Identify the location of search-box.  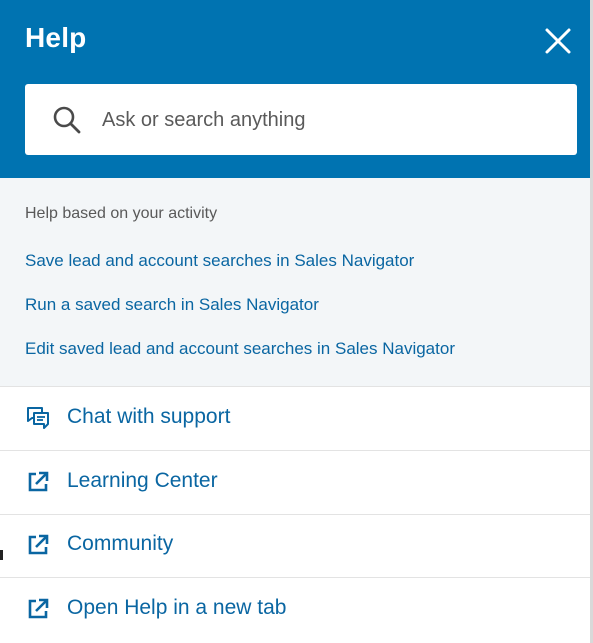
(301, 120).